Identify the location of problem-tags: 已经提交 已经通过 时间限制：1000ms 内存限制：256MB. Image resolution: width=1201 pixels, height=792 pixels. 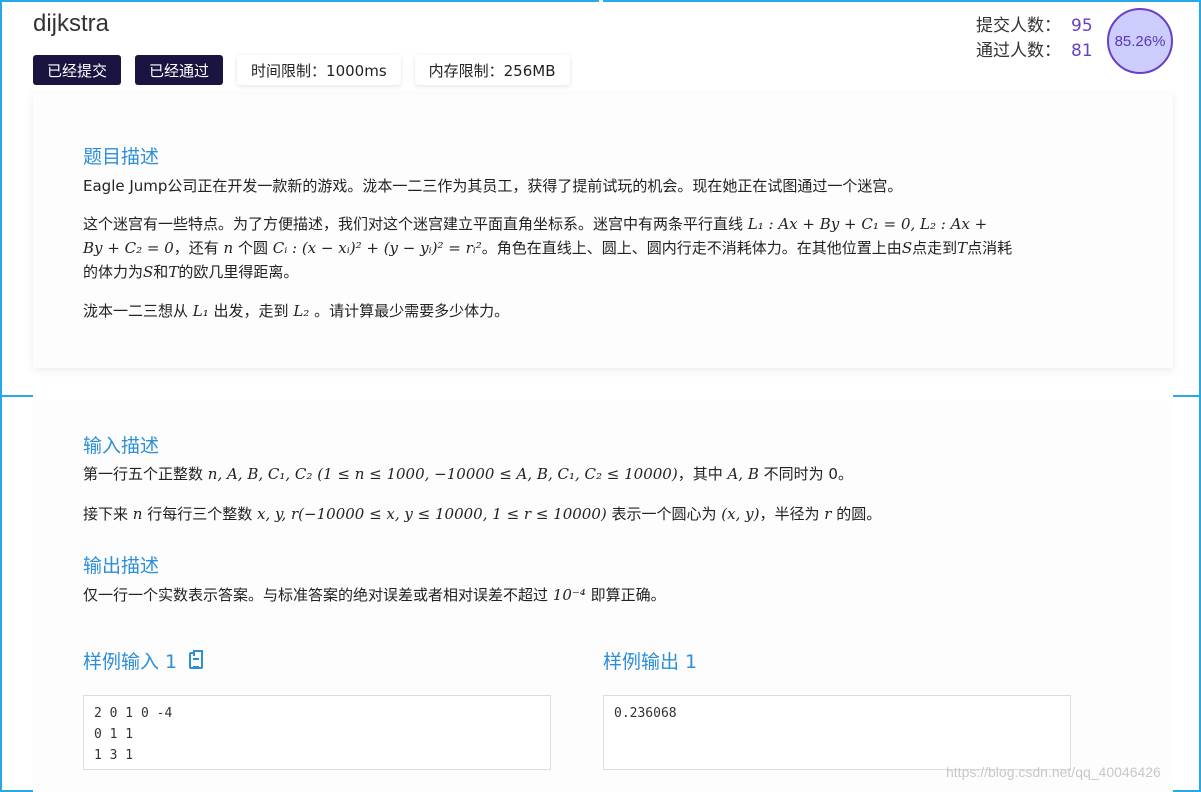
(301, 70).